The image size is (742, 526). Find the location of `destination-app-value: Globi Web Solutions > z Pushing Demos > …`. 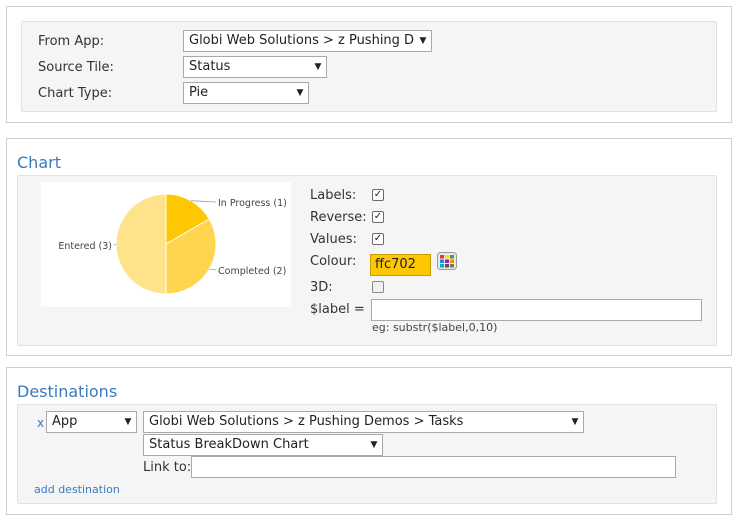

destination-app-value: Globi Web Solutions > z Pushing Demos > … is located at coordinates (306, 421).